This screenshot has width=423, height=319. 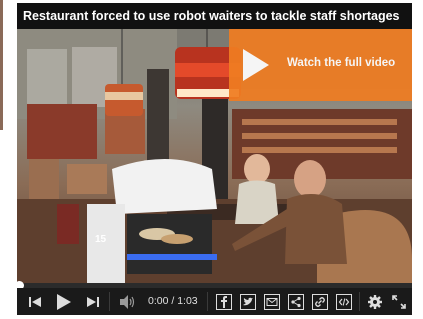 I want to click on email-share-button, so click(x=272, y=301).